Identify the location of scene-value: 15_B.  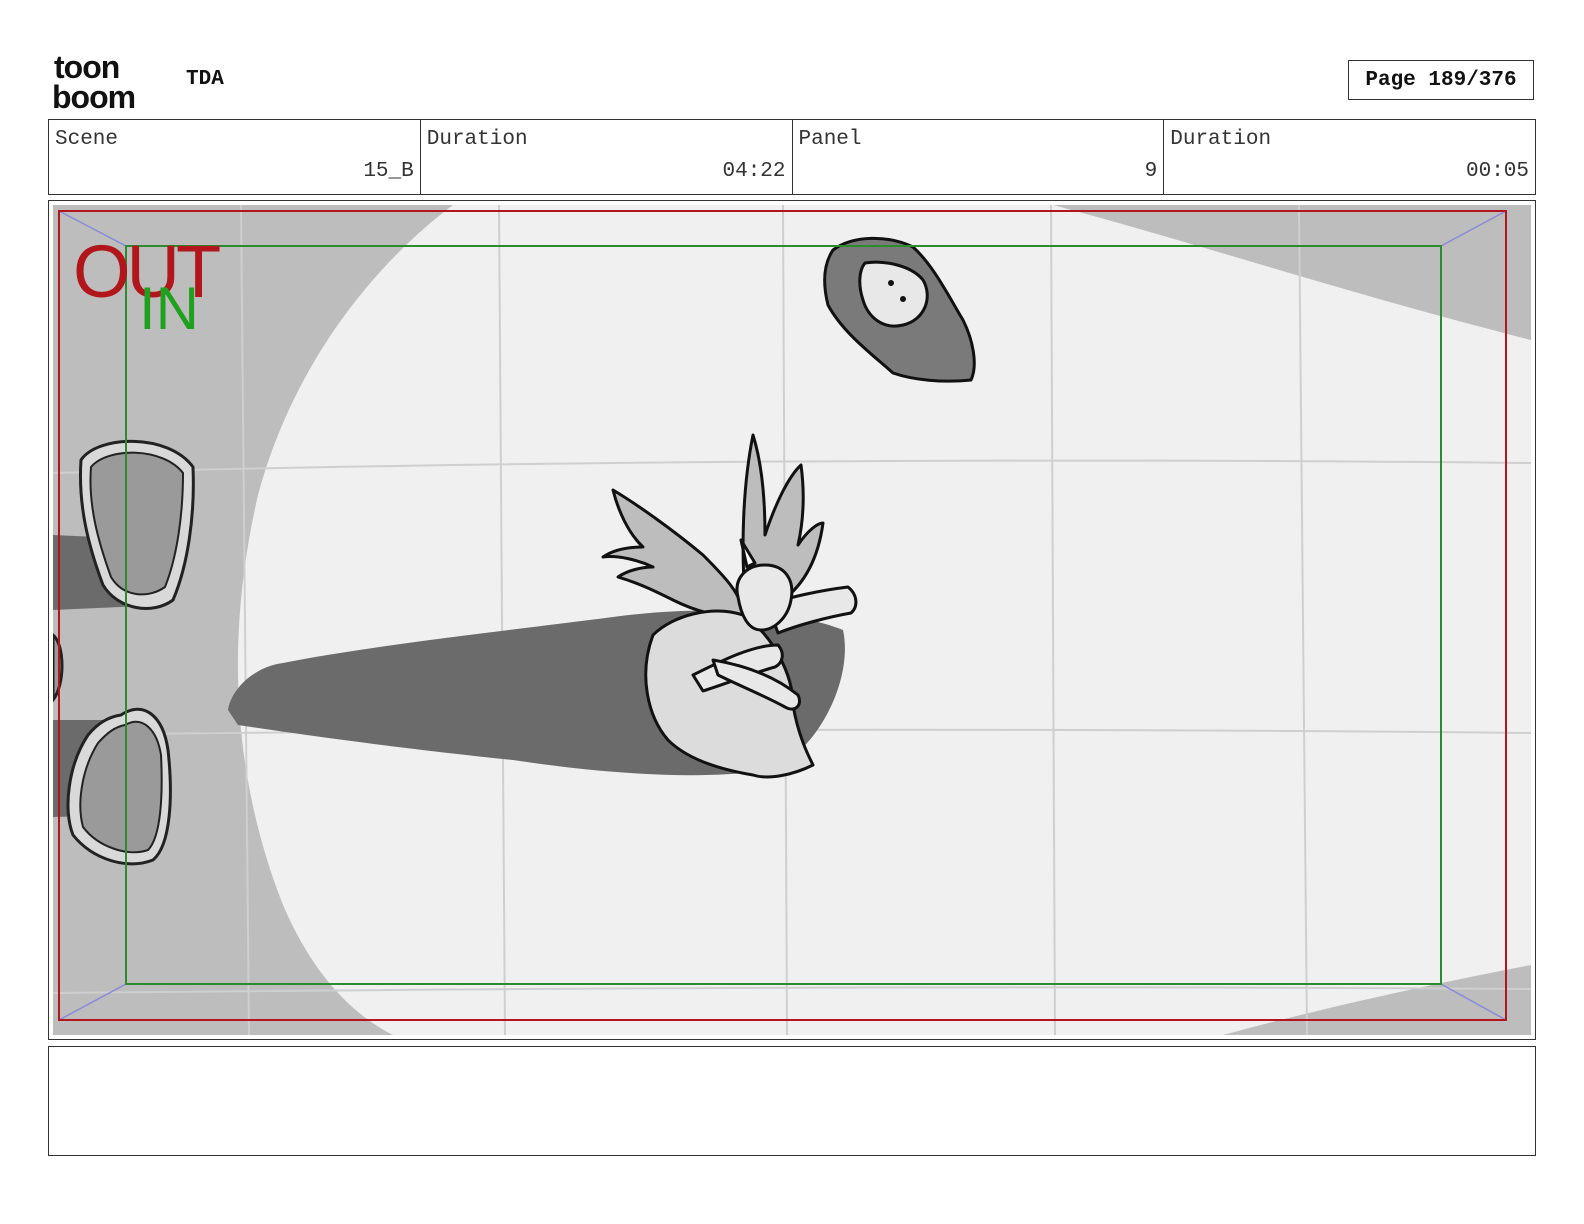
(388, 171).